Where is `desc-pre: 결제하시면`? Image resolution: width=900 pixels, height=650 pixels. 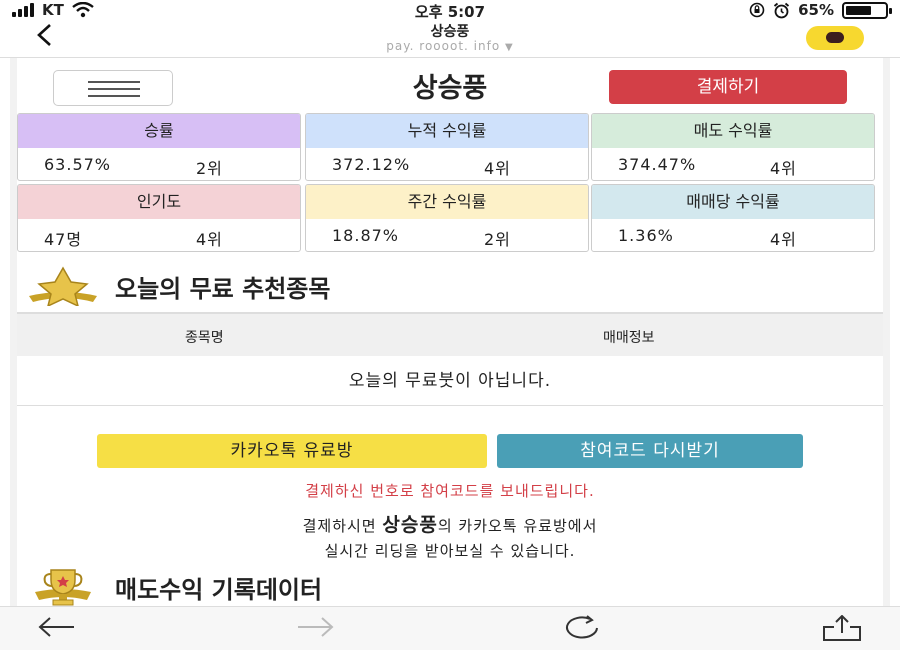 desc-pre: 결제하시면 is located at coordinates (342, 526).